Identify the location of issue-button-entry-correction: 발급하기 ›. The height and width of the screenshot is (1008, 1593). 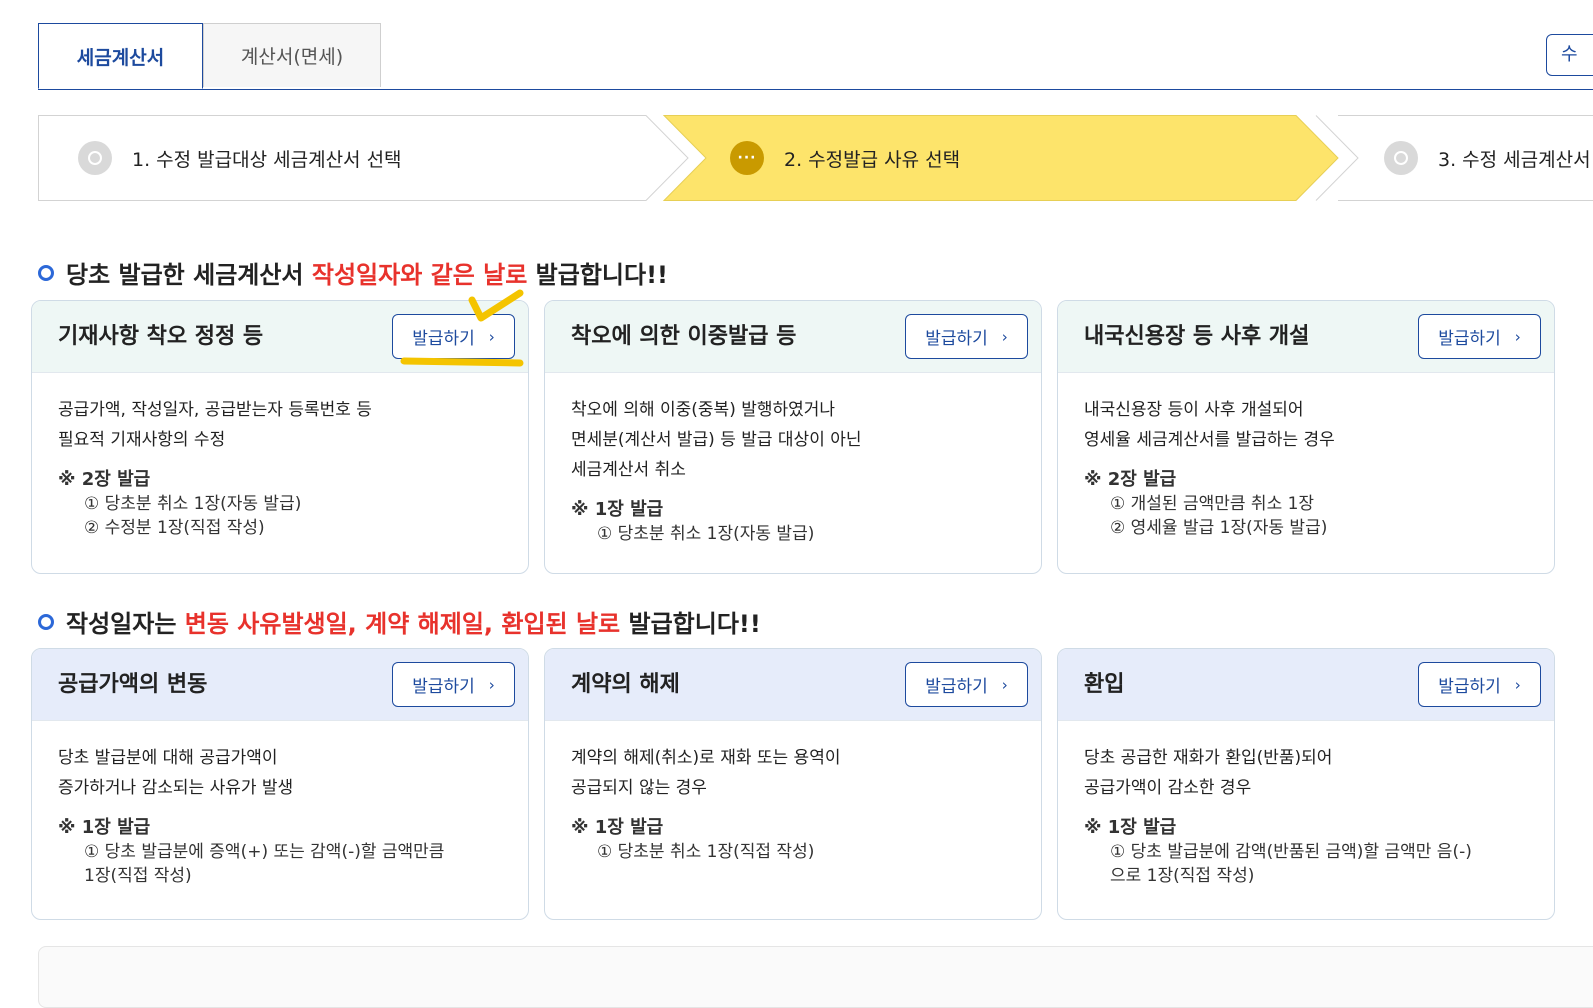
(453, 336).